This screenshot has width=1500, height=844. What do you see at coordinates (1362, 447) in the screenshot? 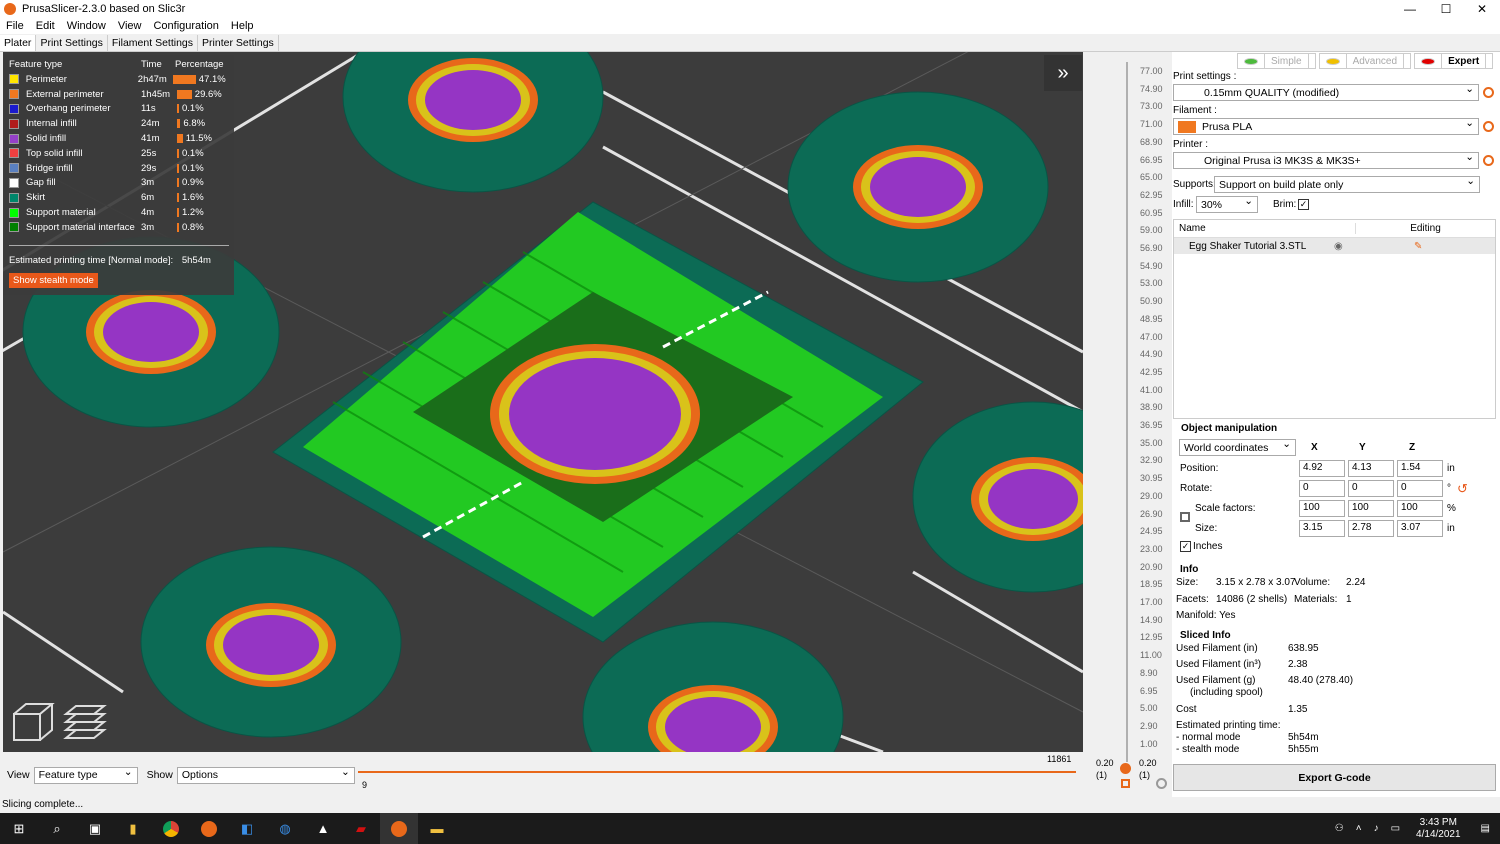
I see `axis-y-label: Y` at bounding box center [1362, 447].